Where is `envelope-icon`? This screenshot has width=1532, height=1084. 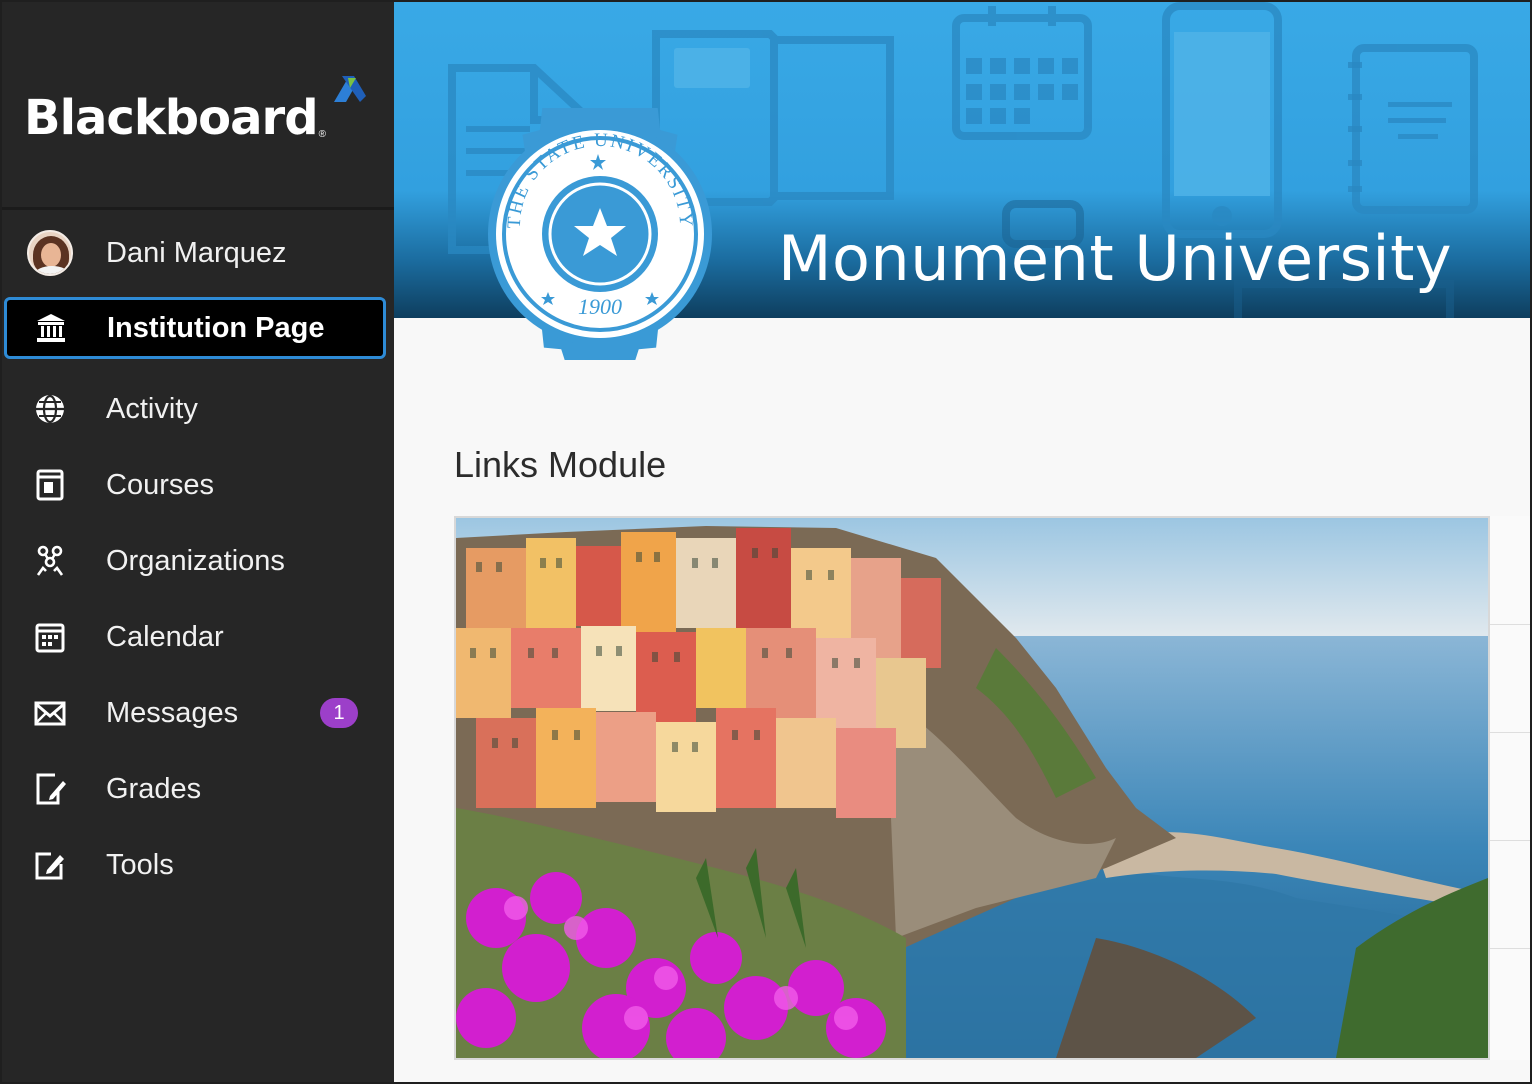 envelope-icon is located at coordinates (50, 713).